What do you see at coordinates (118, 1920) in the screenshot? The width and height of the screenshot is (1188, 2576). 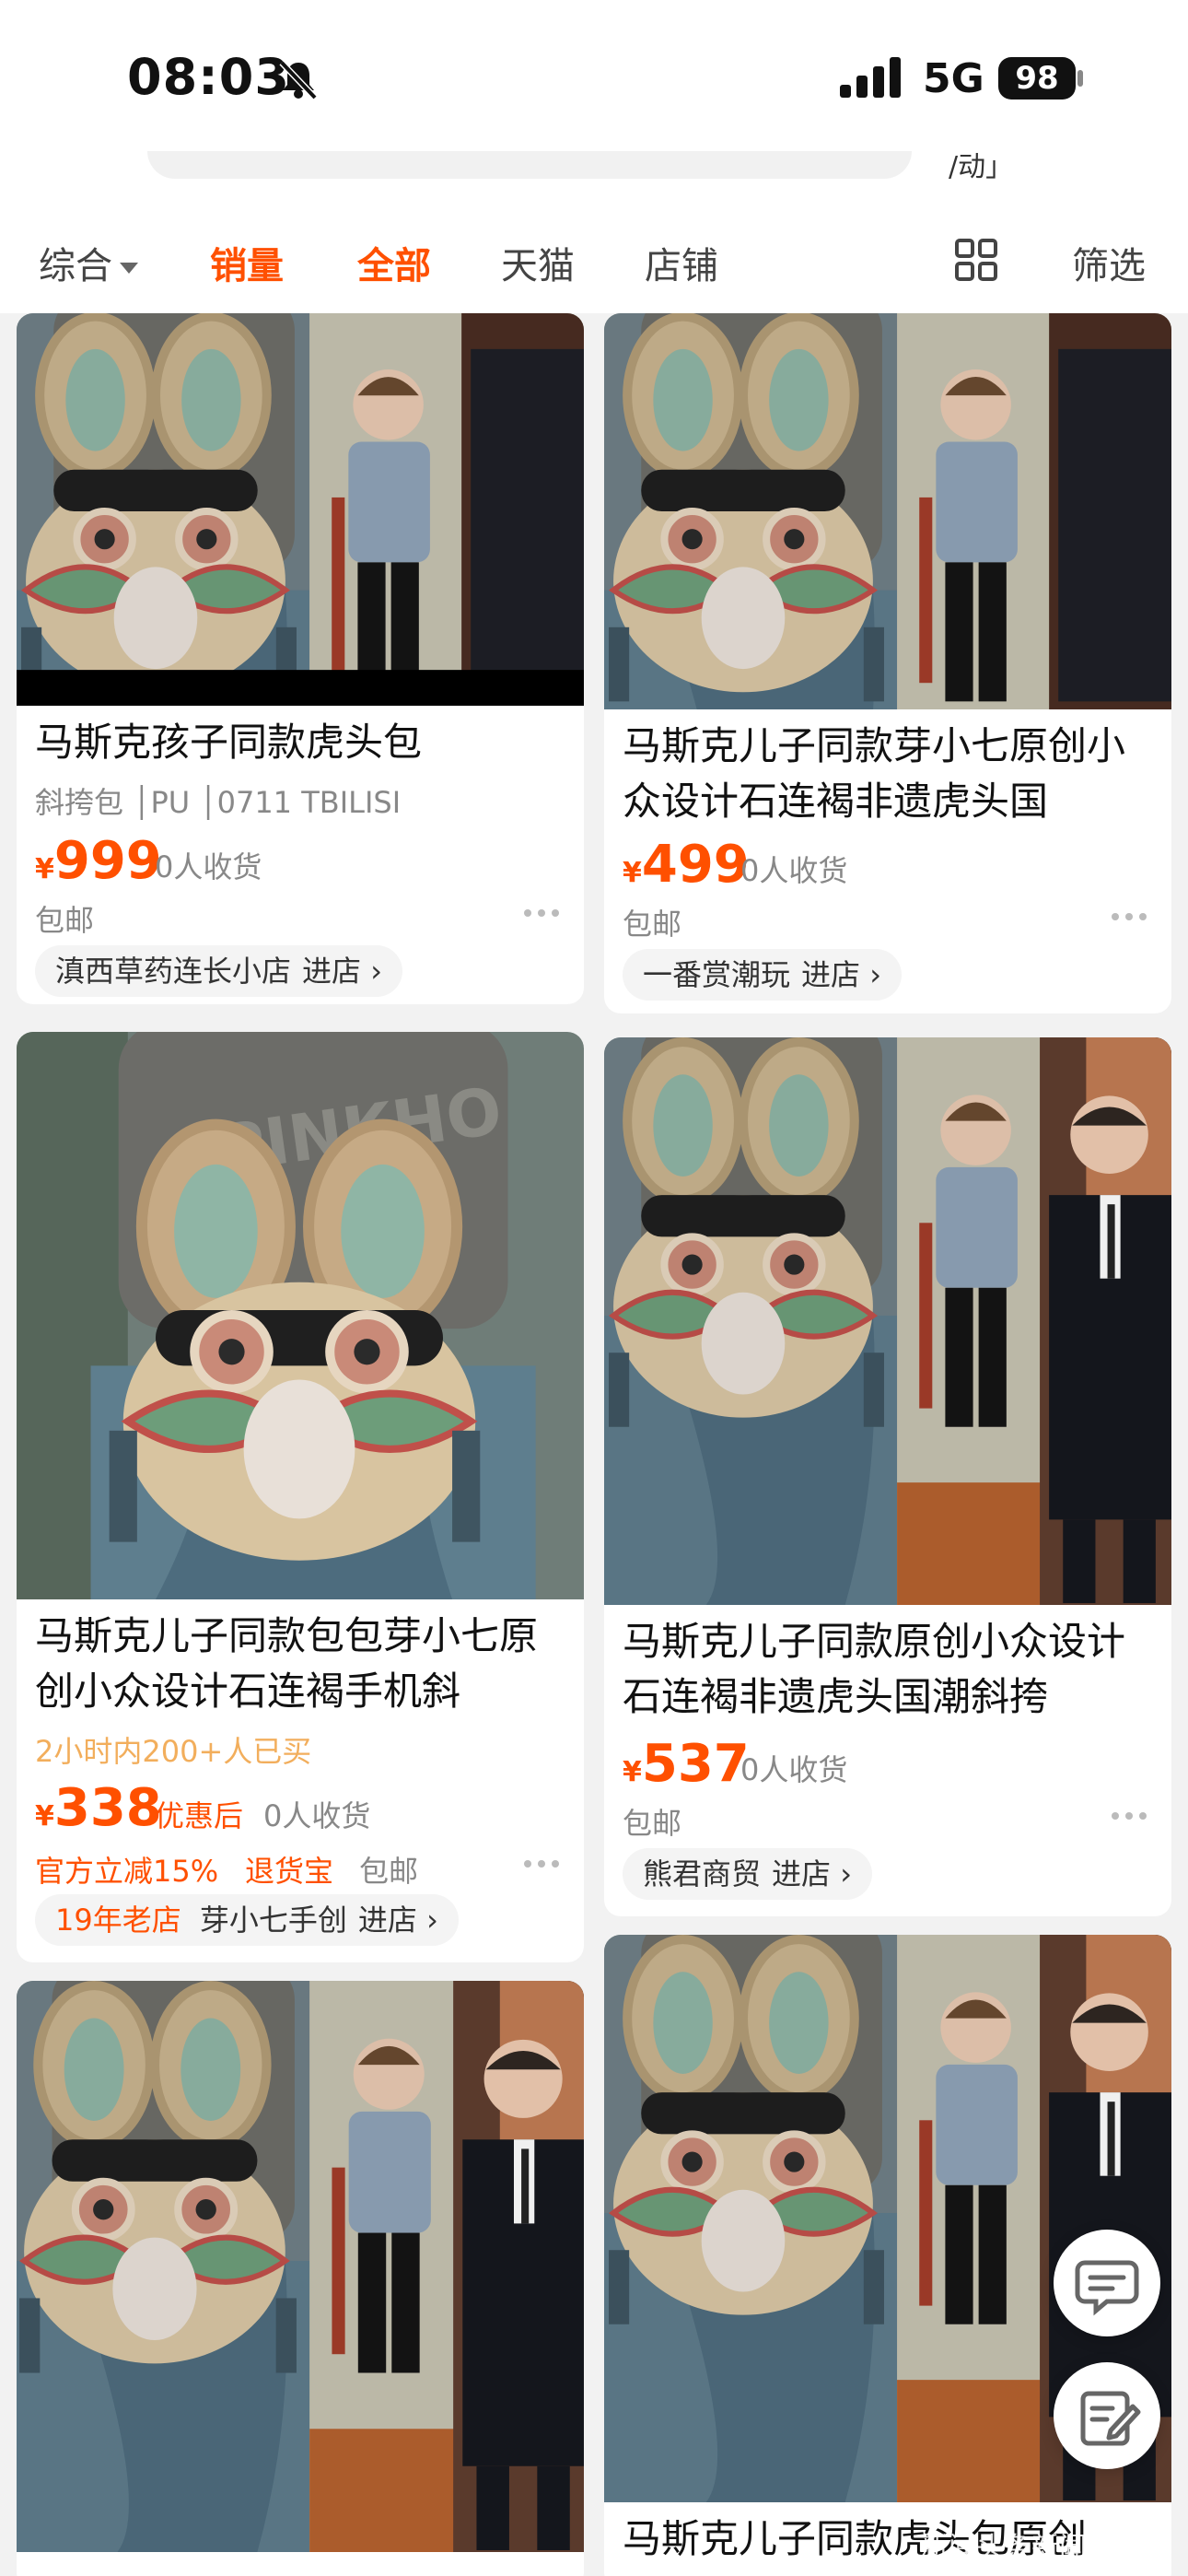 I see `shop-age-badge: 19年老店` at bounding box center [118, 1920].